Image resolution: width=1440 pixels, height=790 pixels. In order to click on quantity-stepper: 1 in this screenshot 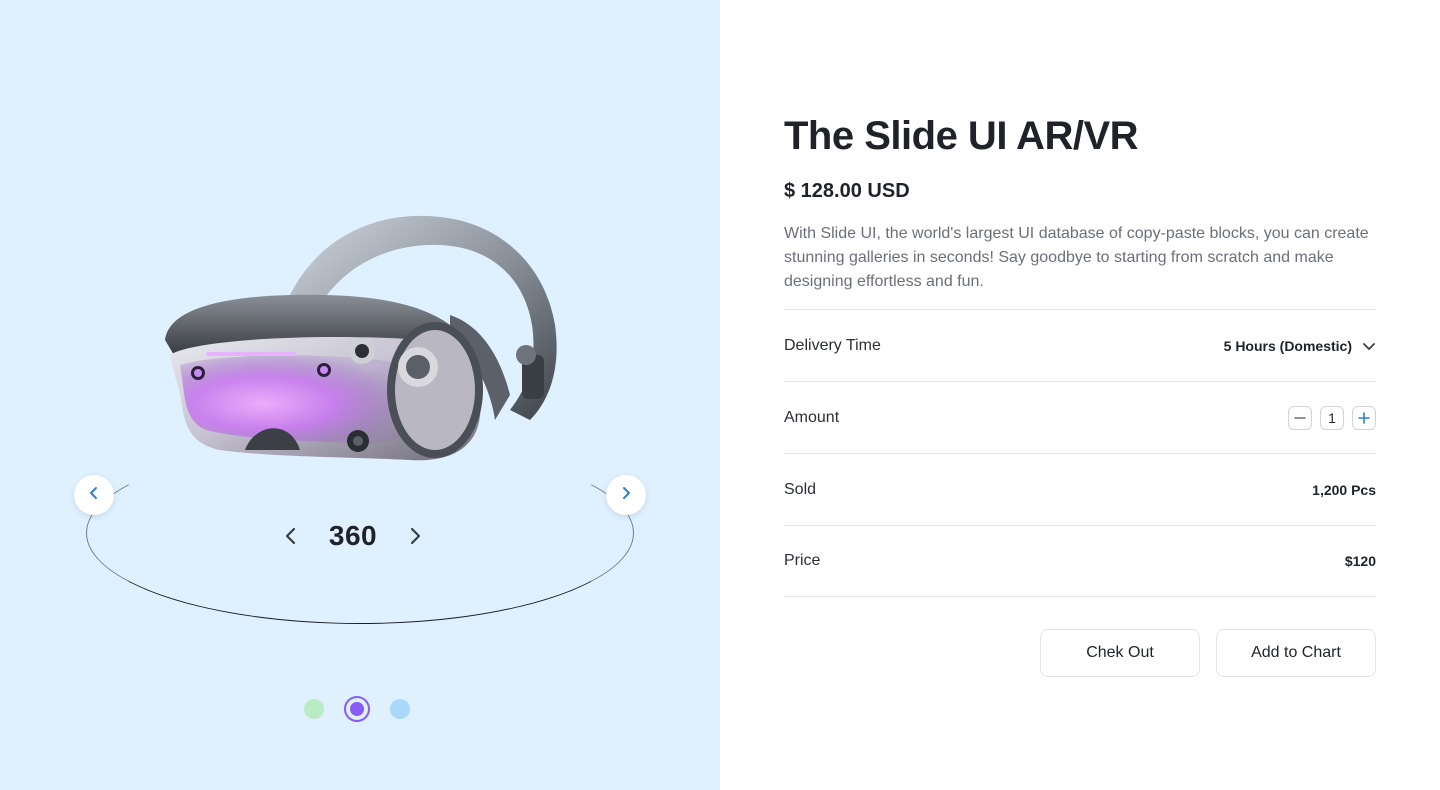, I will do `click(1332, 417)`.